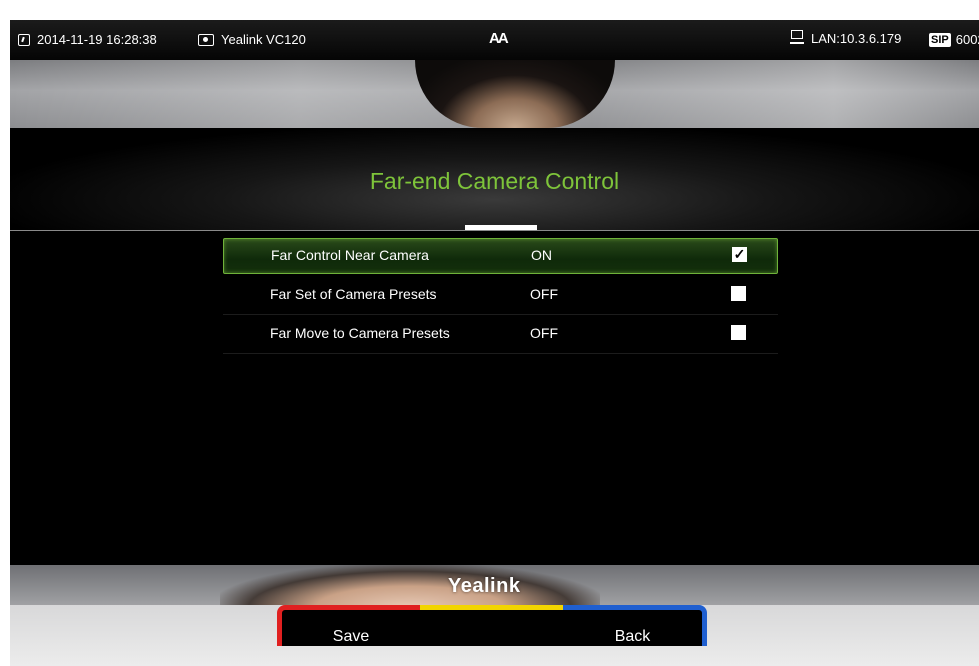 The height and width of the screenshot is (666, 979). Describe the element at coordinates (541, 255) in the screenshot. I see `setting-value: ON` at that location.